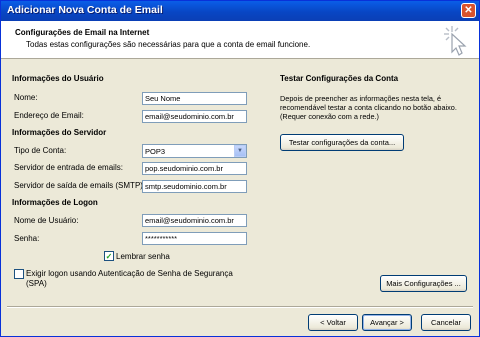 The width and height of the screenshot is (480, 337). I want to click on user-info-heading: Informações do Usuário, so click(58, 78).